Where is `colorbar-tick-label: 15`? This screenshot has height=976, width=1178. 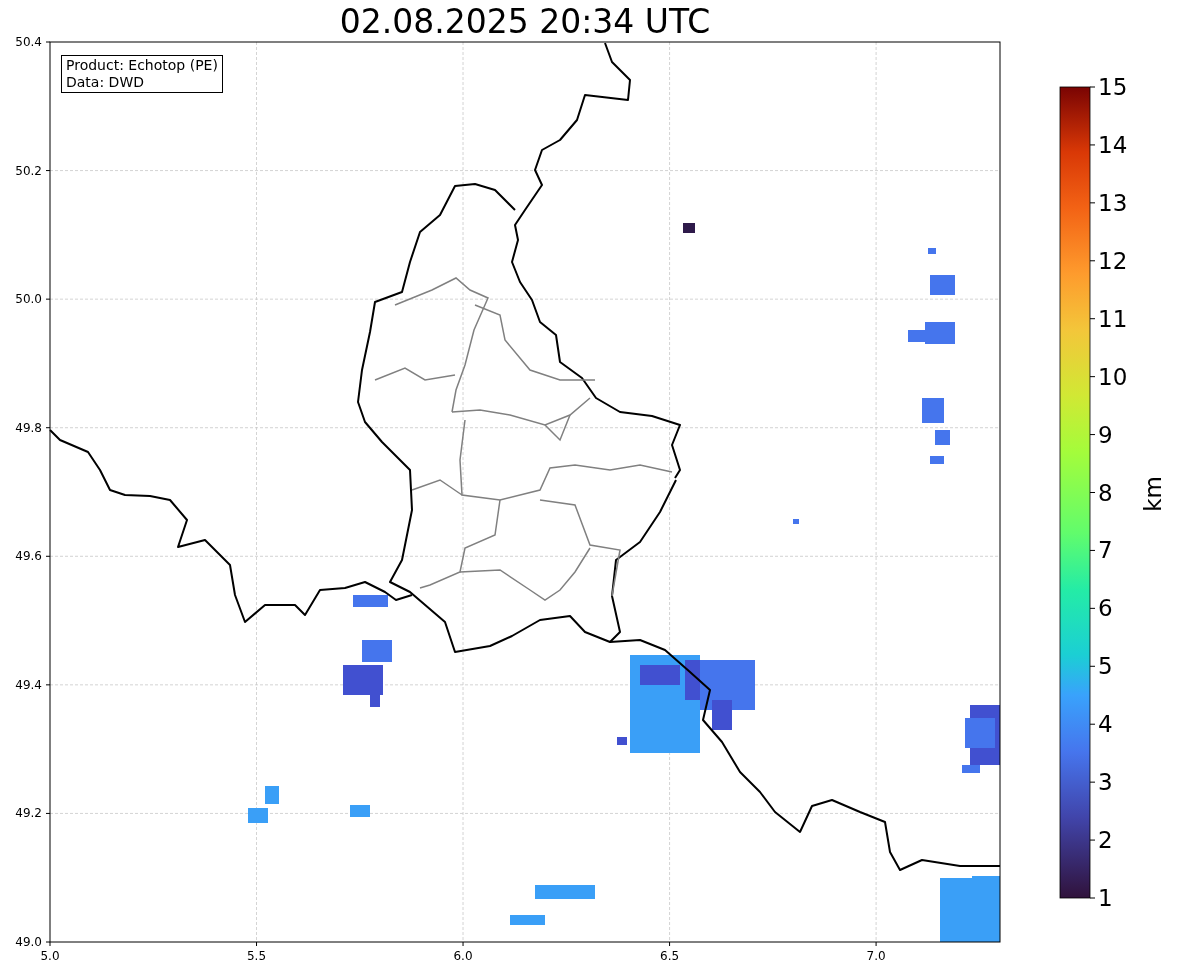
colorbar-tick-label: 15 is located at coordinates (1113, 87).